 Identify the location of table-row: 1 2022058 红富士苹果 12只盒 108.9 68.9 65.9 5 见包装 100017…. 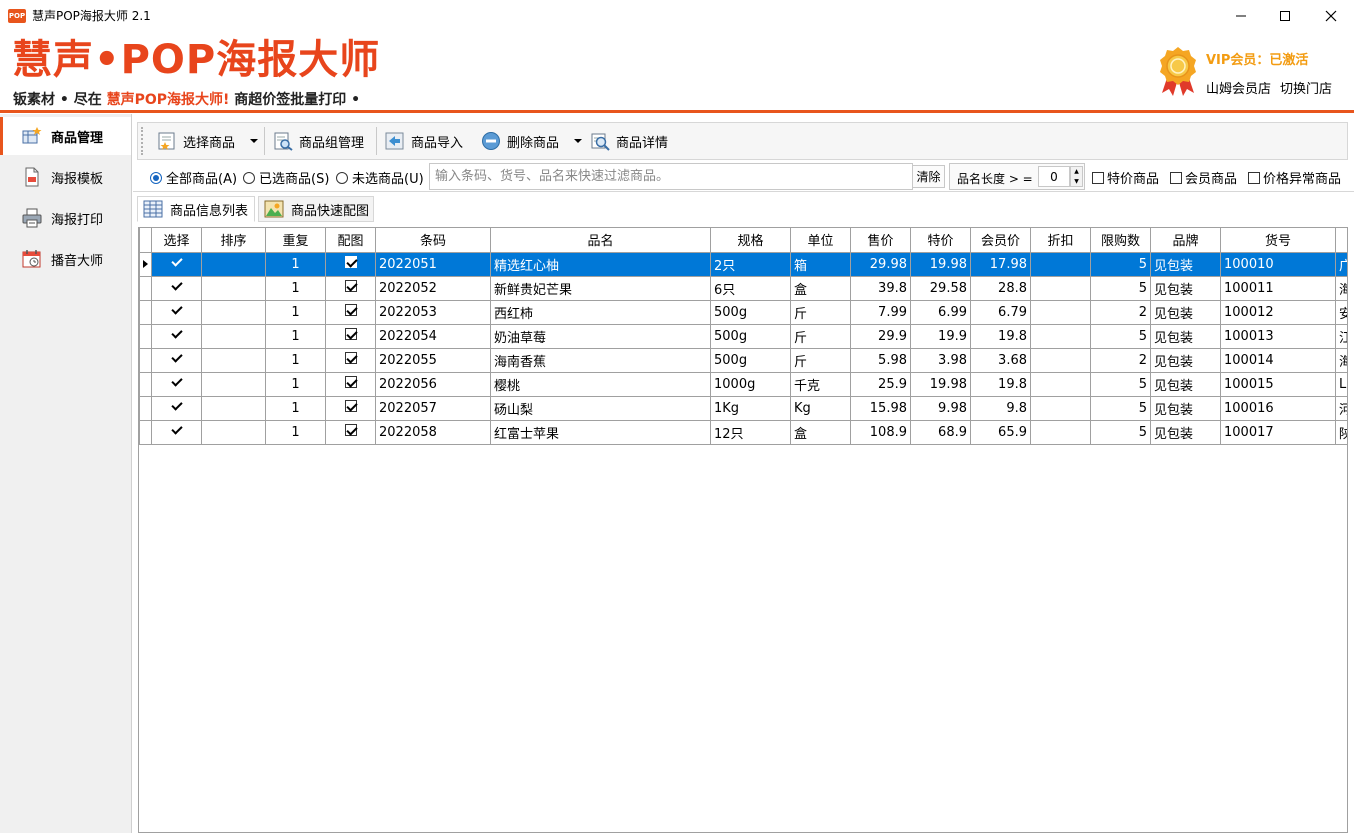
(743, 432).